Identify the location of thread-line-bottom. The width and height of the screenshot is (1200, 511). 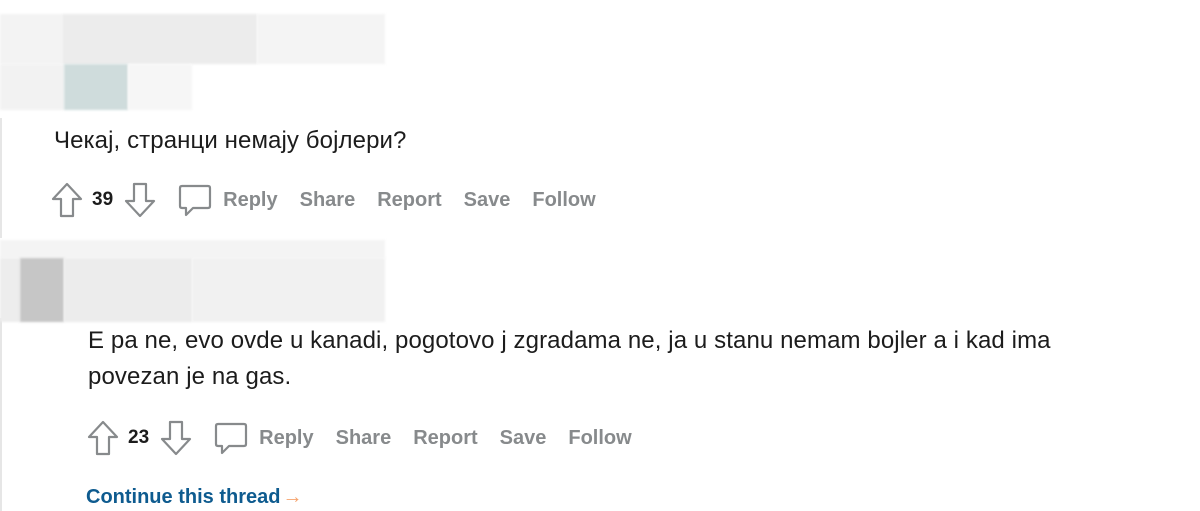
(1, 414).